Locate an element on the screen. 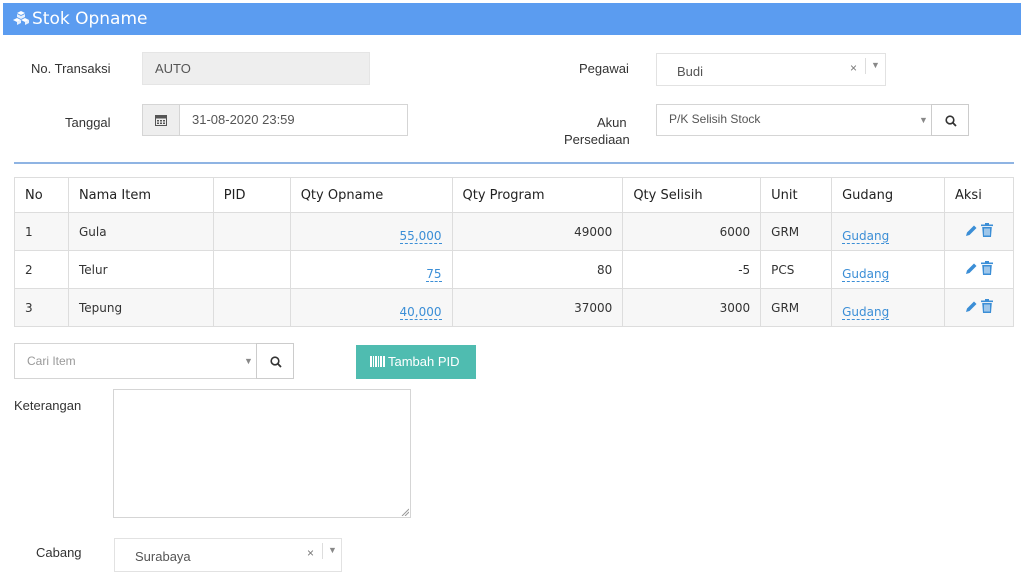 This screenshot has width=1024, height=581. akun-select: P/K Selisih Stock ▼ is located at coordinates (794, 120).